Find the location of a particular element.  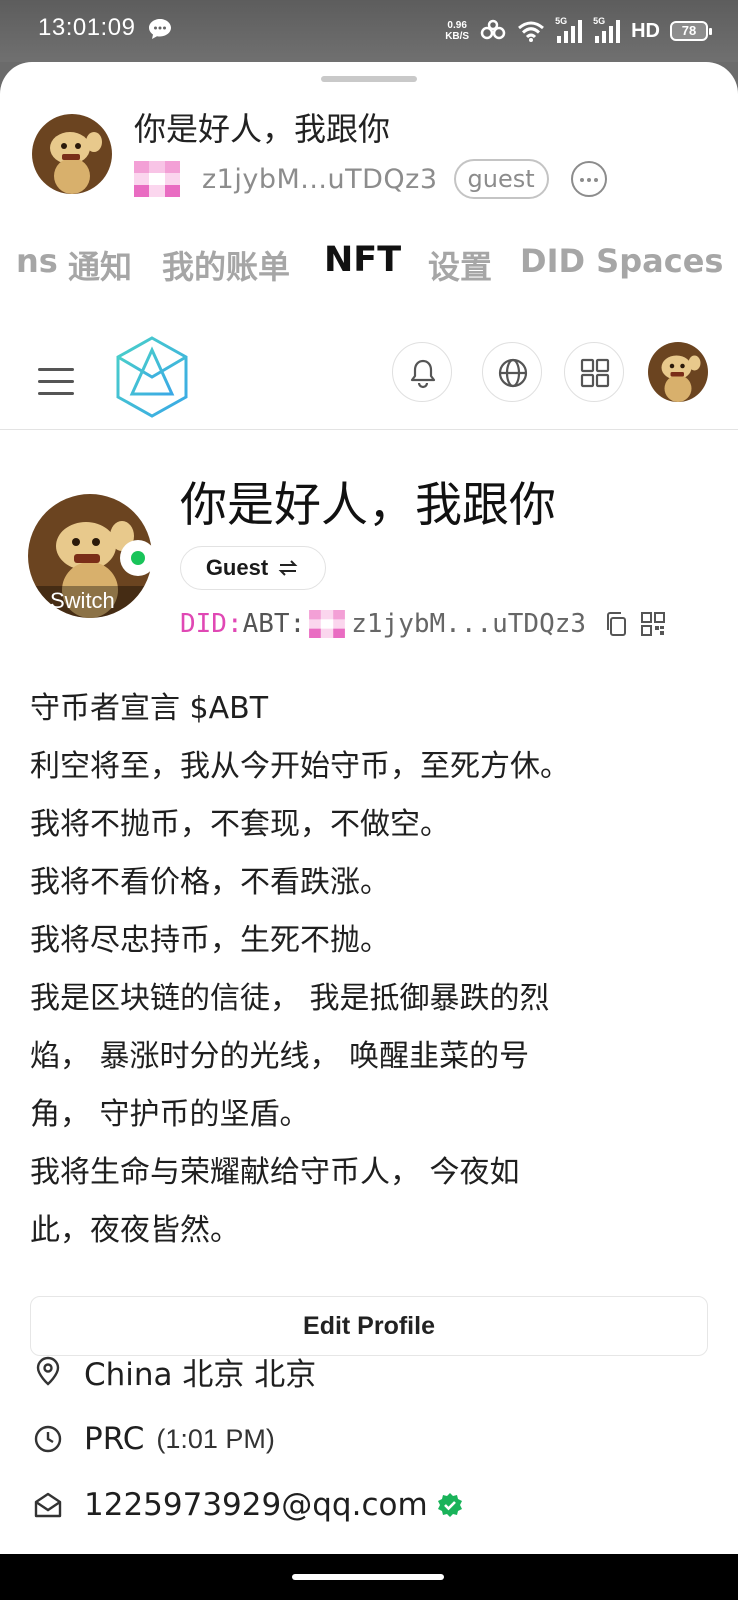

online-status-dot is located at coordinates (138, 558).